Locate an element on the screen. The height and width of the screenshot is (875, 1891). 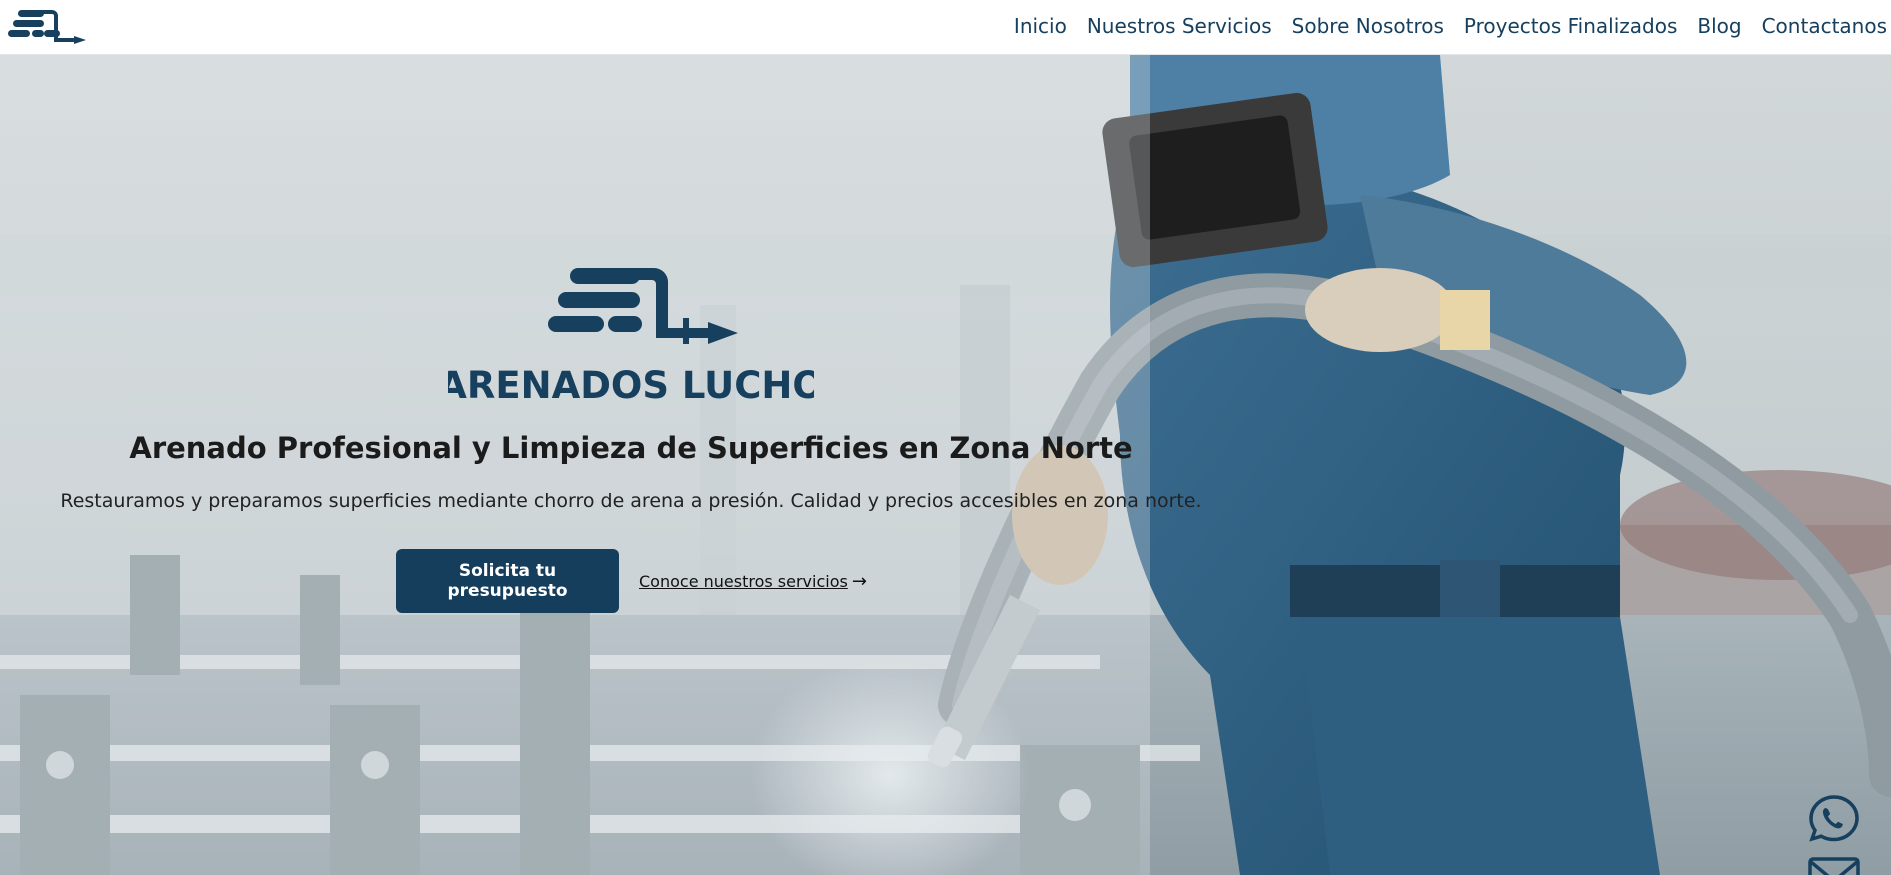
services-link: Conoce nuestros servicios → is located at coordinates (753, 581).